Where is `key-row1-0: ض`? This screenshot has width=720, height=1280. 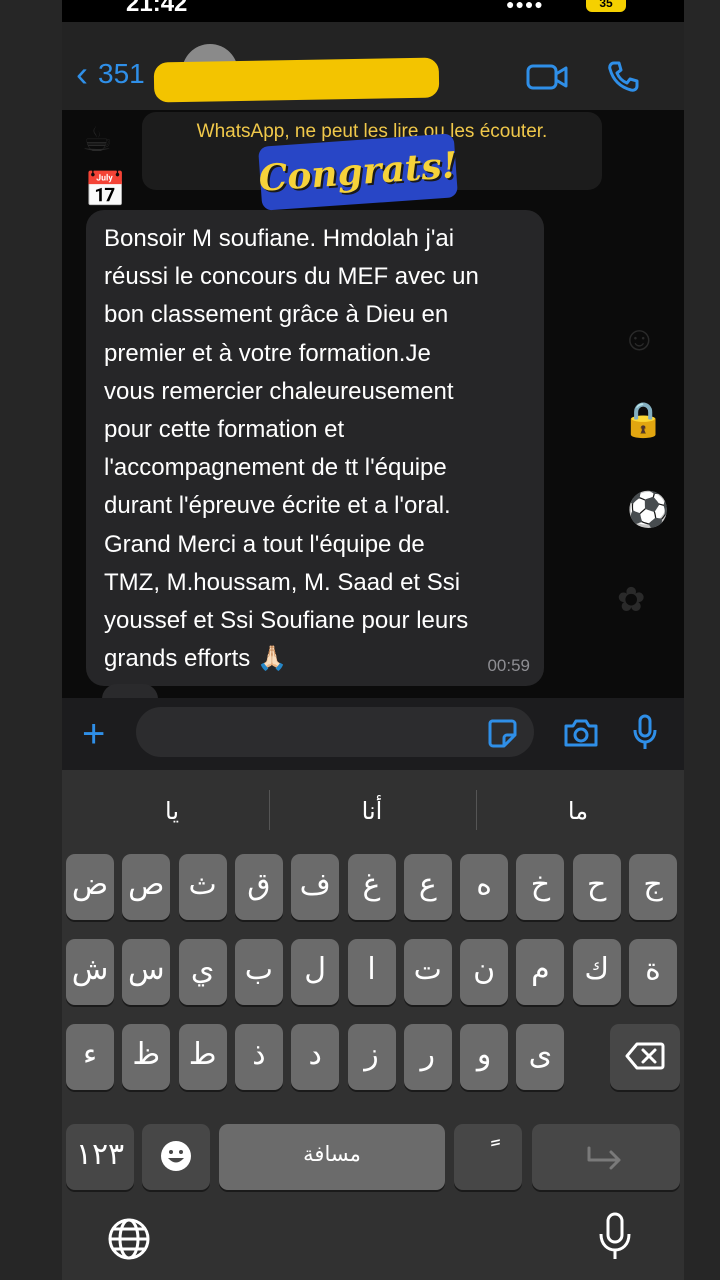 key-row1-0: ض is located at coordinates (90, 887).